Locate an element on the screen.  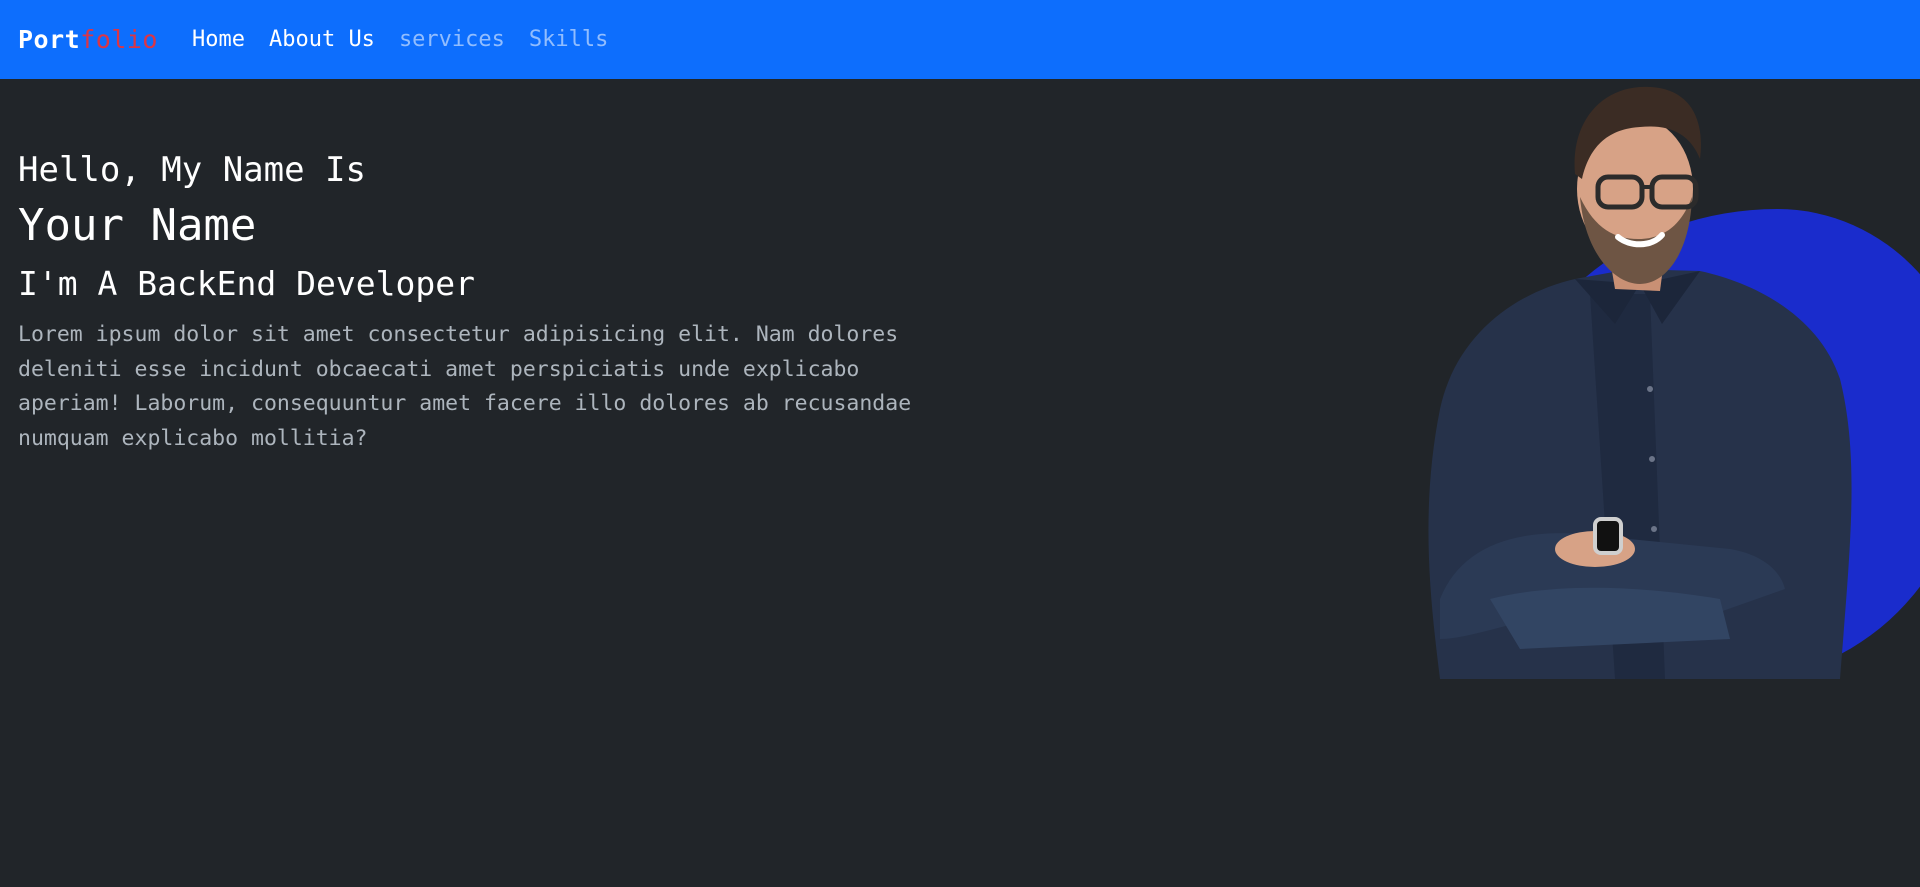
nav-link-services: services is located at coordinates (452, 39).